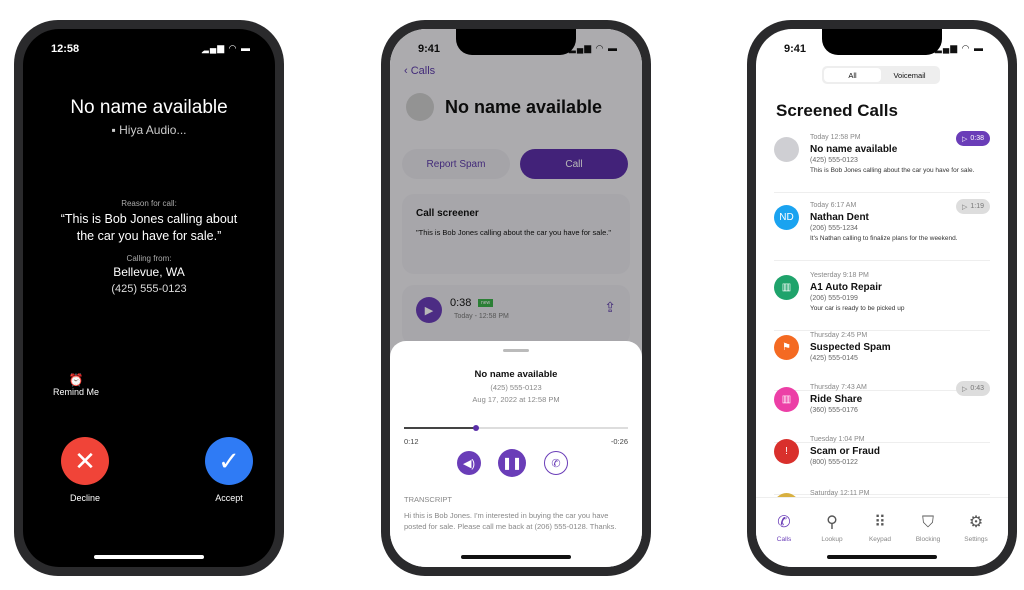 Image resolution: width=1024 pixels, height=590 pixels. Describe the element at coordinates (610, 307) in the screenshot. I see `share-icon: ⇪` at that location.